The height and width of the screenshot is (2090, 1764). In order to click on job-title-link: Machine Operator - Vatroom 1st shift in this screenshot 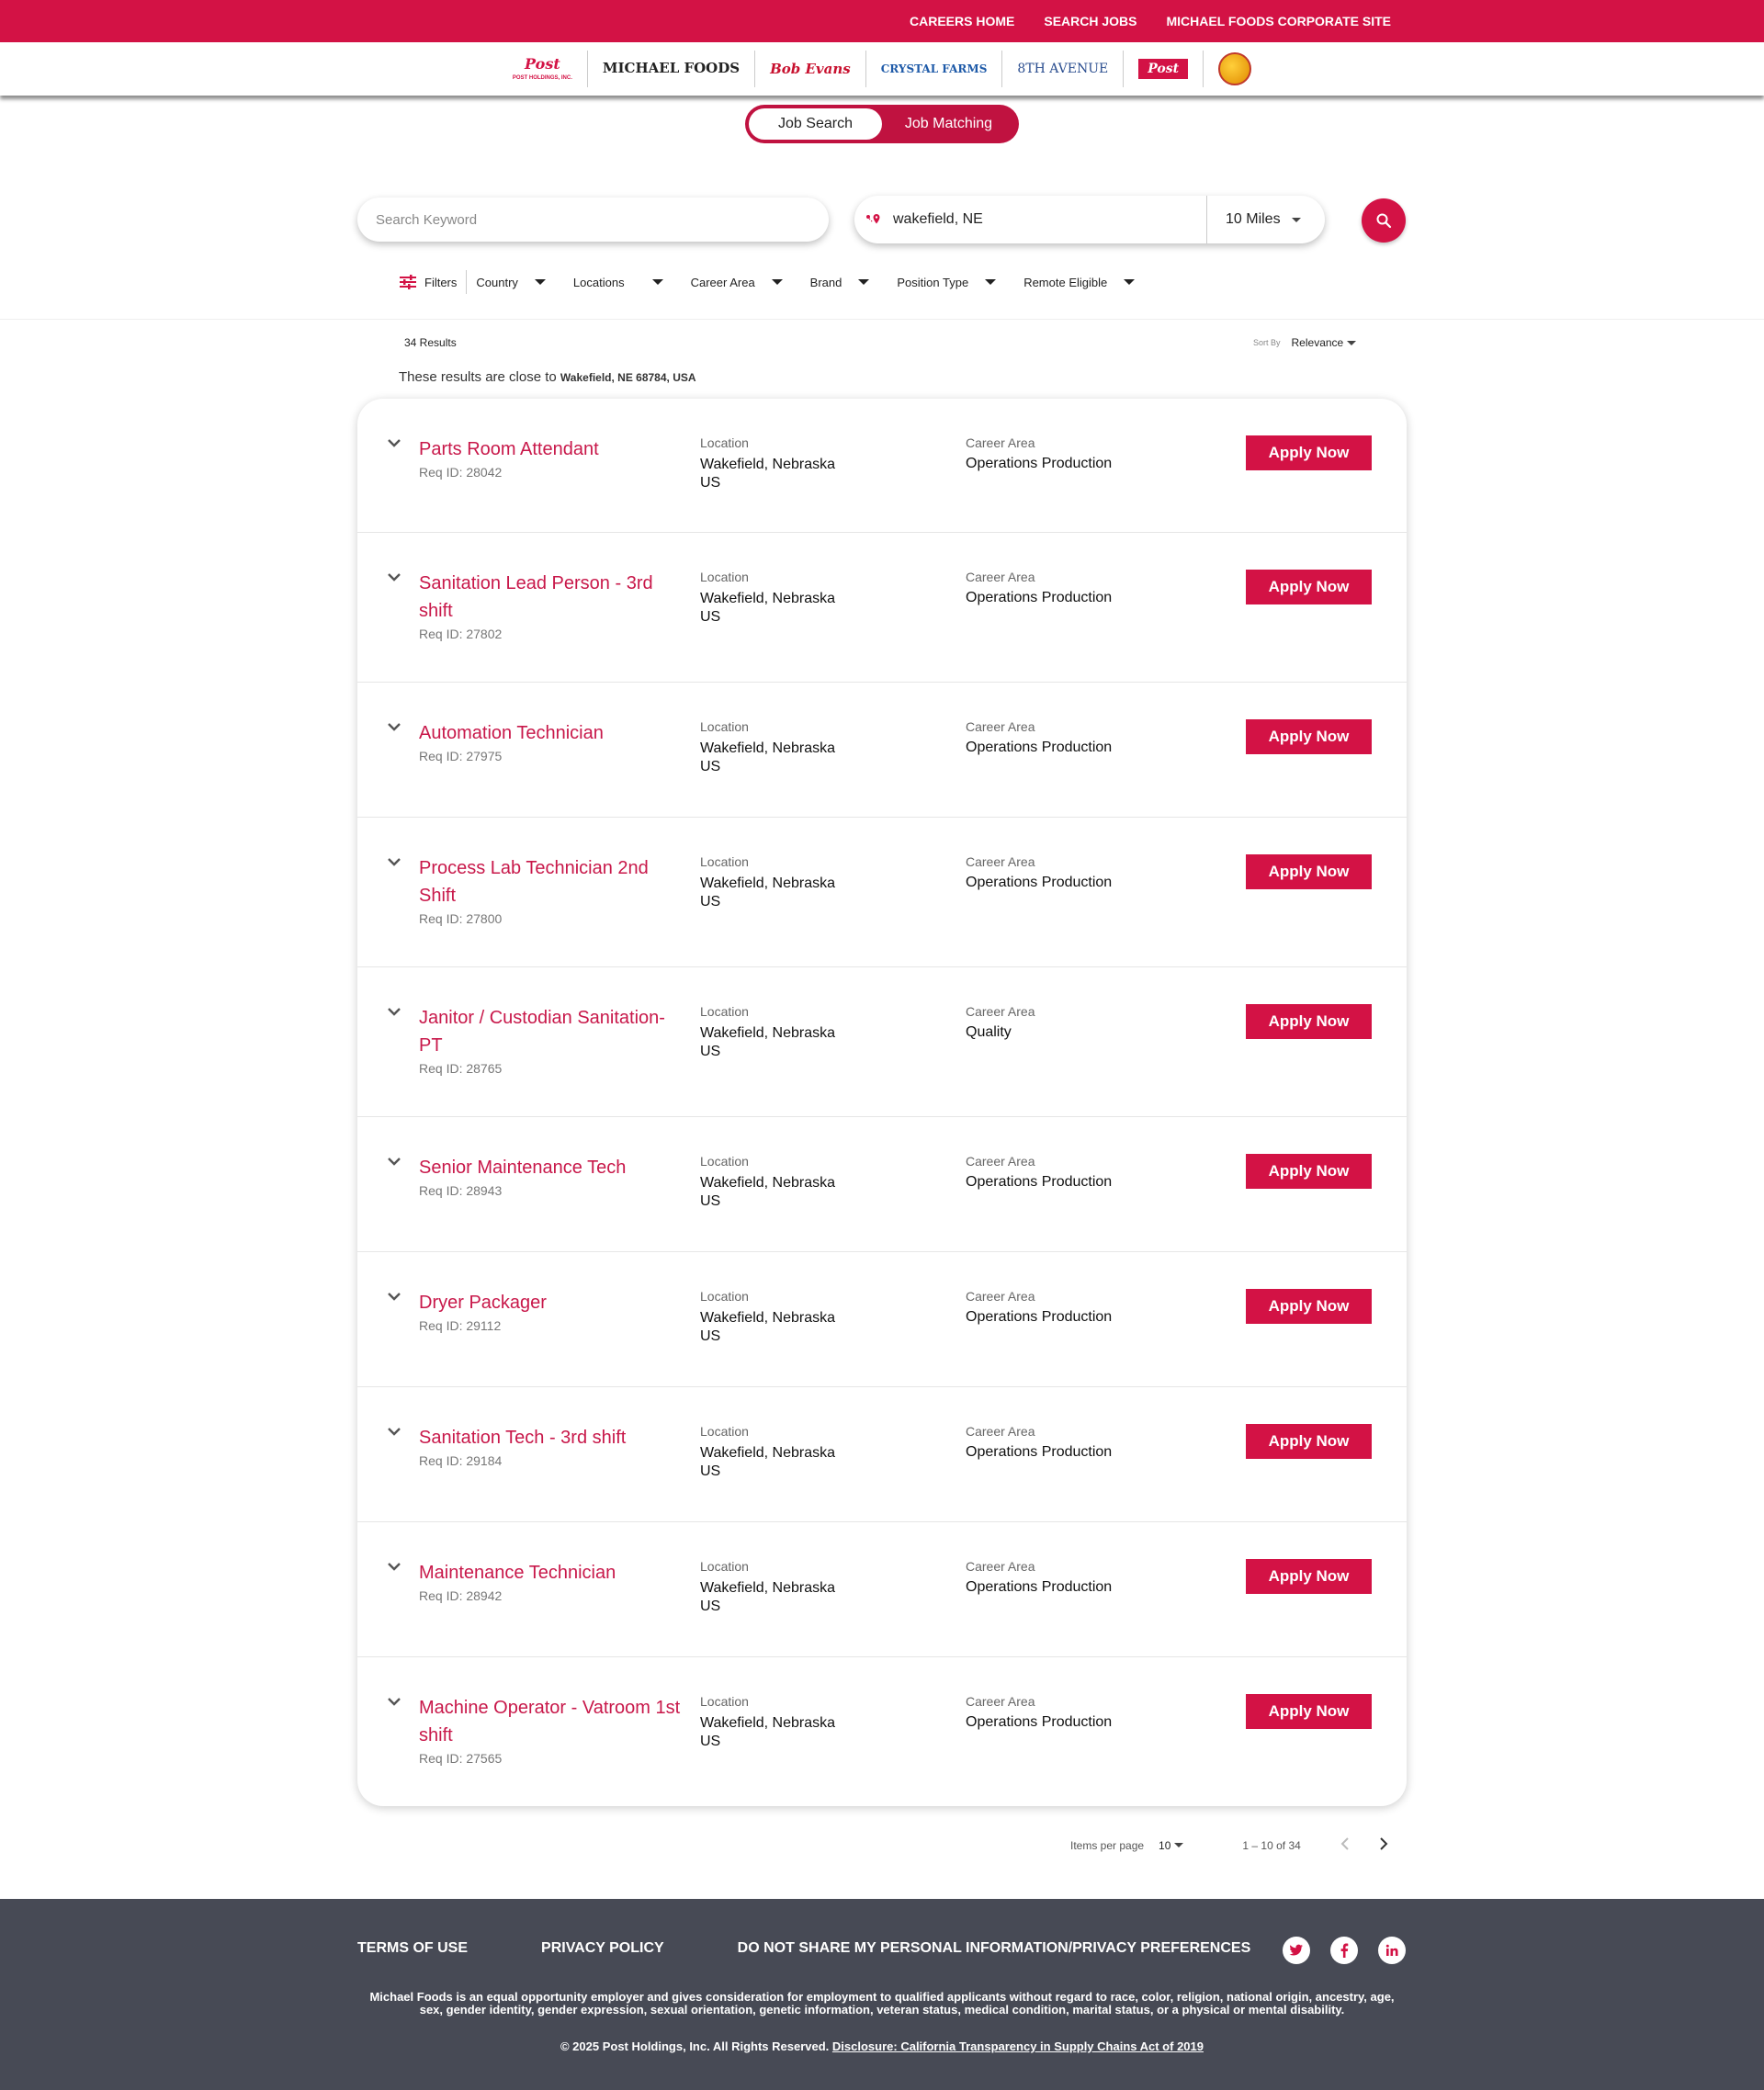, I will do `click(552, 1721)`.